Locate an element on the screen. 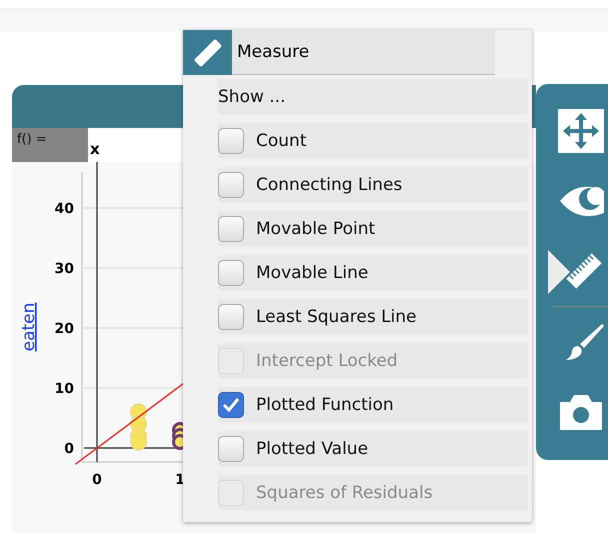  menu-title: Measure is located at coordinates (363, 52).